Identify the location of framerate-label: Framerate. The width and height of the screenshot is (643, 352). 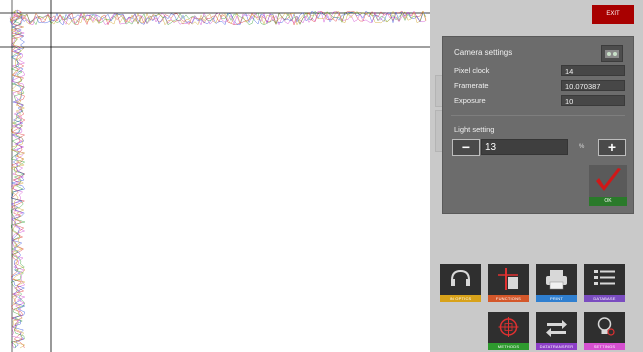
(471, 85).